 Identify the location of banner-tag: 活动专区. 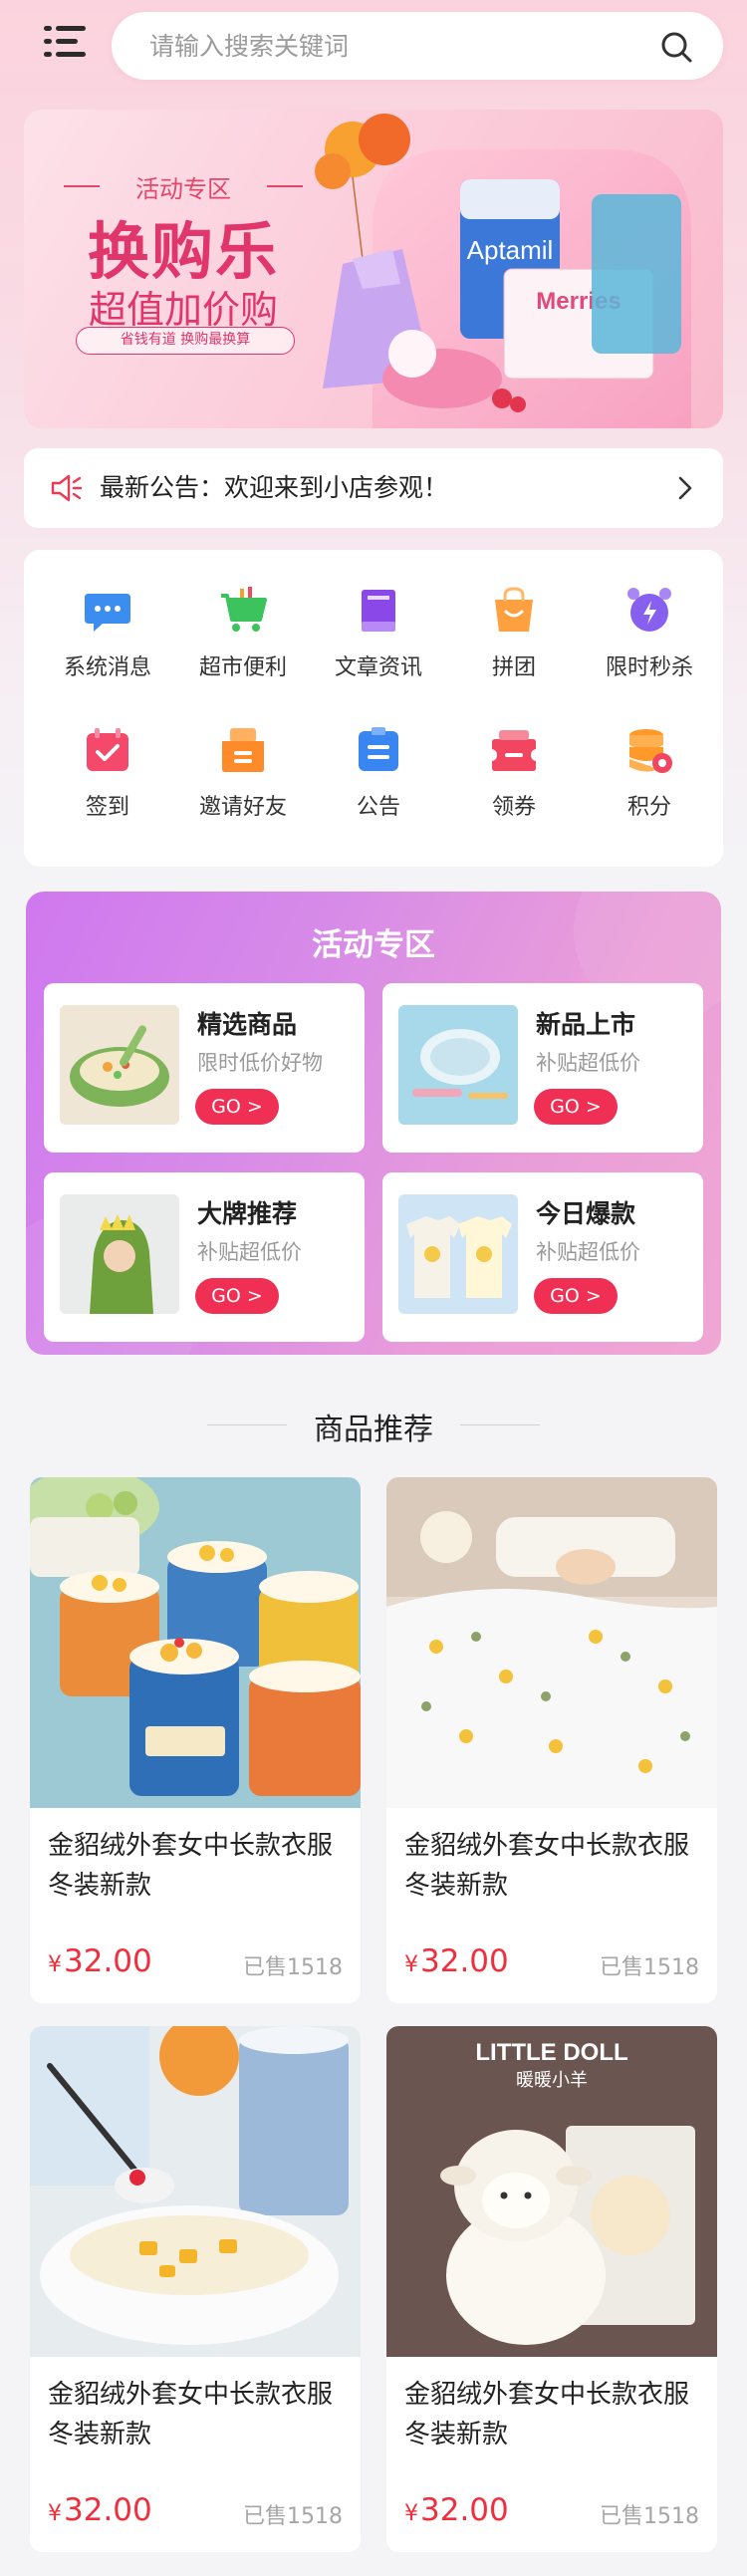
(184, 186).